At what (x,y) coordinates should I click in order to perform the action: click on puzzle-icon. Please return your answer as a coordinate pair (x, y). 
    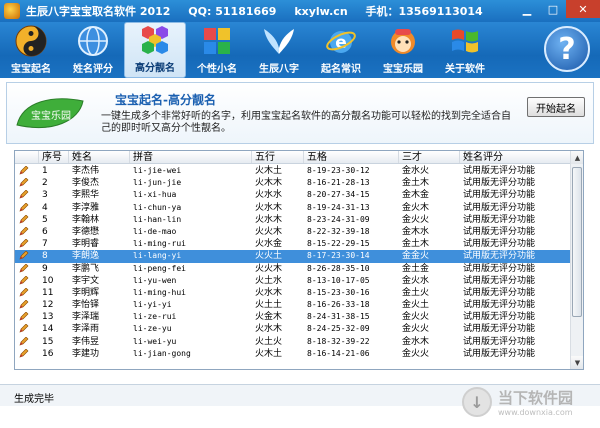
    Looking at the image, I should click on (217, 41).